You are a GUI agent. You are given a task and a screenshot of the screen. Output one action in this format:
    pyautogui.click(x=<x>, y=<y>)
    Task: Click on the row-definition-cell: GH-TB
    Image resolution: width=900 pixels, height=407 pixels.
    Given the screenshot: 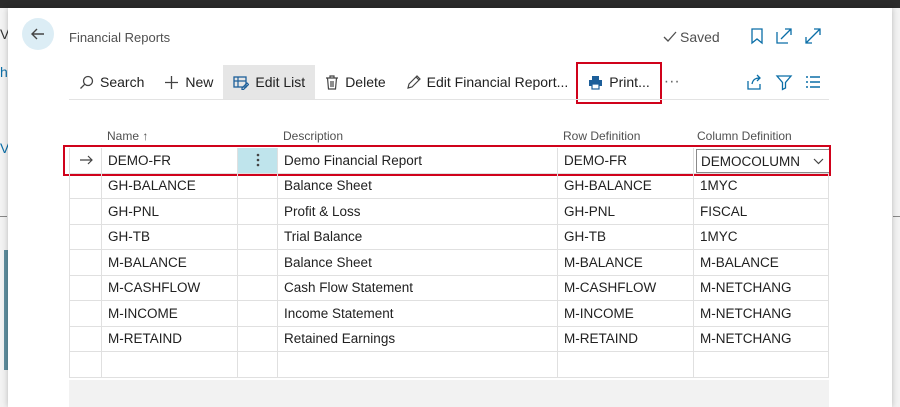 What is the action you would take?
    pyautogui.click(x=625, y=236)
    